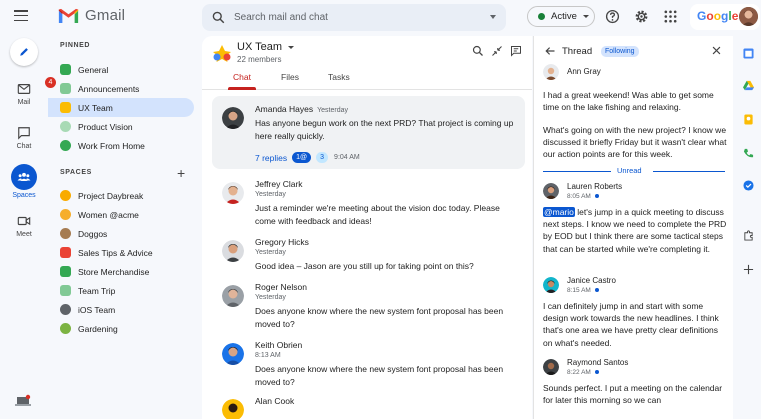  What do you see at coordinates (748, 185) in the screenshot?
I see `tasks-icon` at bounding box center [748, 185].